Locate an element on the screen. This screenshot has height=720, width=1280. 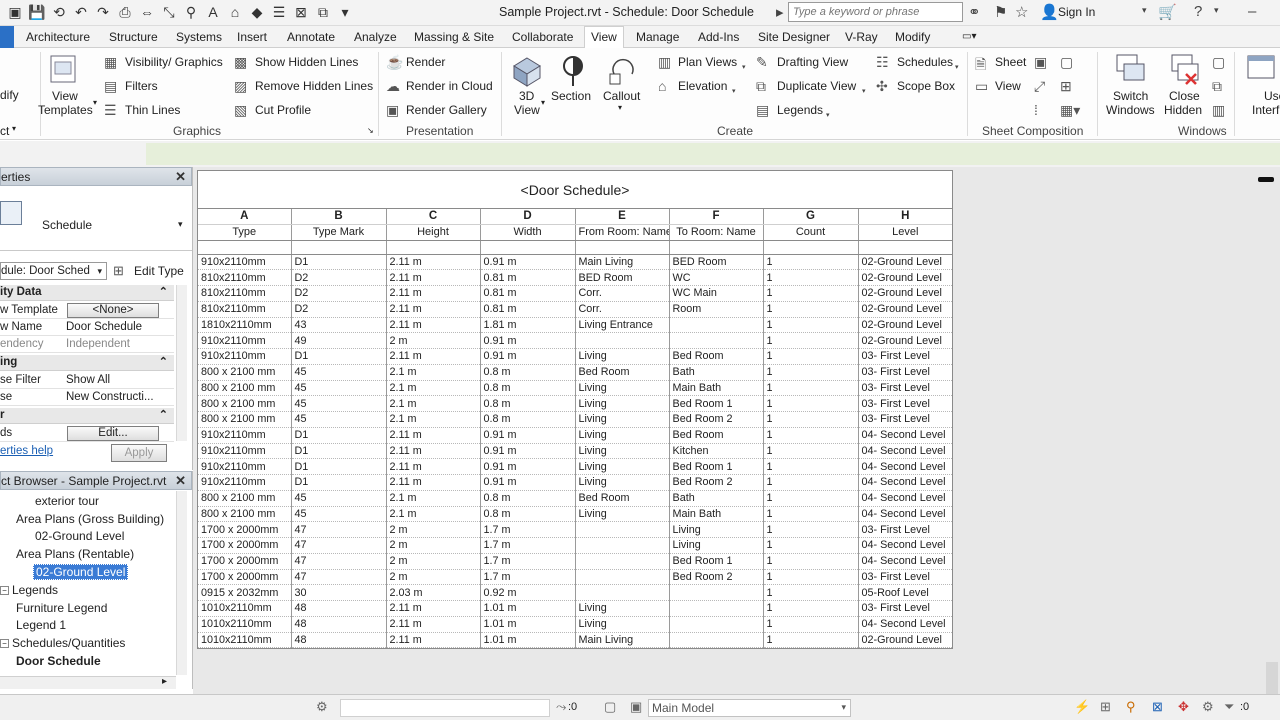
cascade-icon: ⧉ is located at coordinates (1217, 86).